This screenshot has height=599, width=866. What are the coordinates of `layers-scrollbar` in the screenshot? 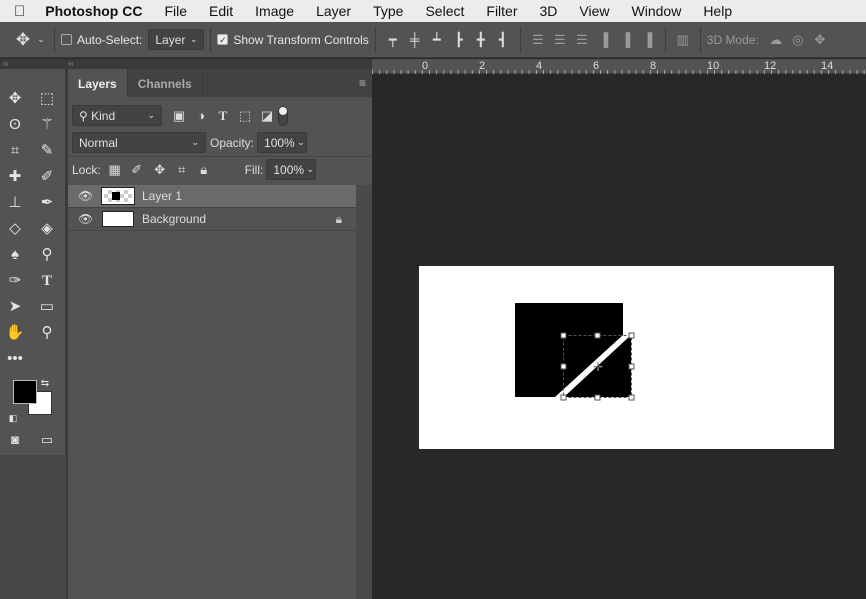 It's located at (364, 392).